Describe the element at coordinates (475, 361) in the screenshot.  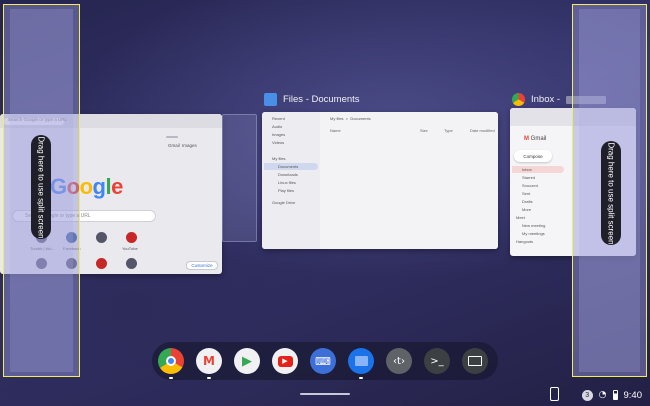
I see `screen-icon` at that location.